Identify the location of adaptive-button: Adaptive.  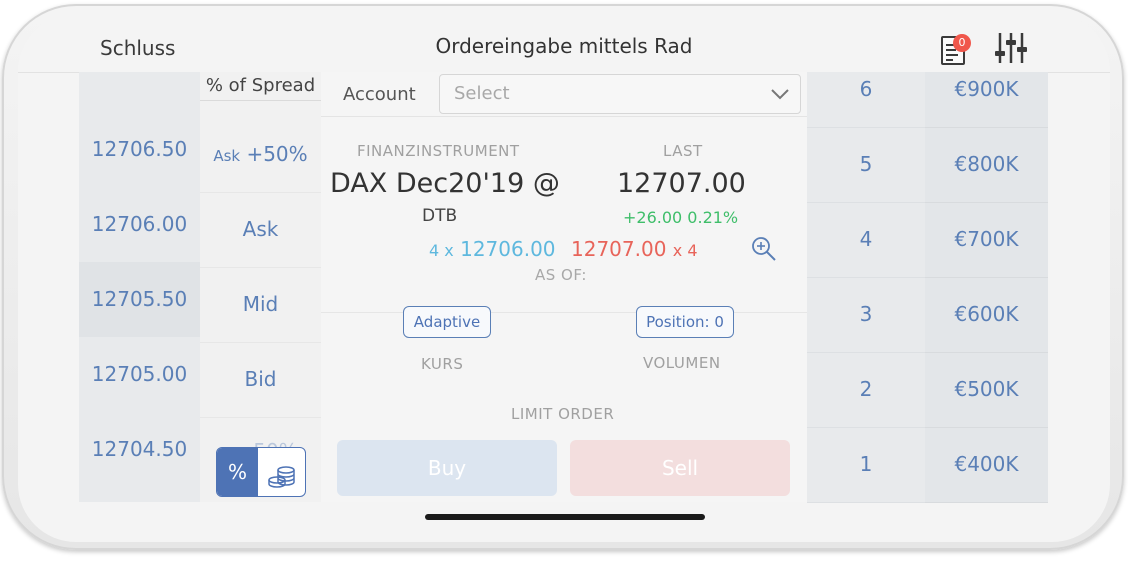
(447, 322).